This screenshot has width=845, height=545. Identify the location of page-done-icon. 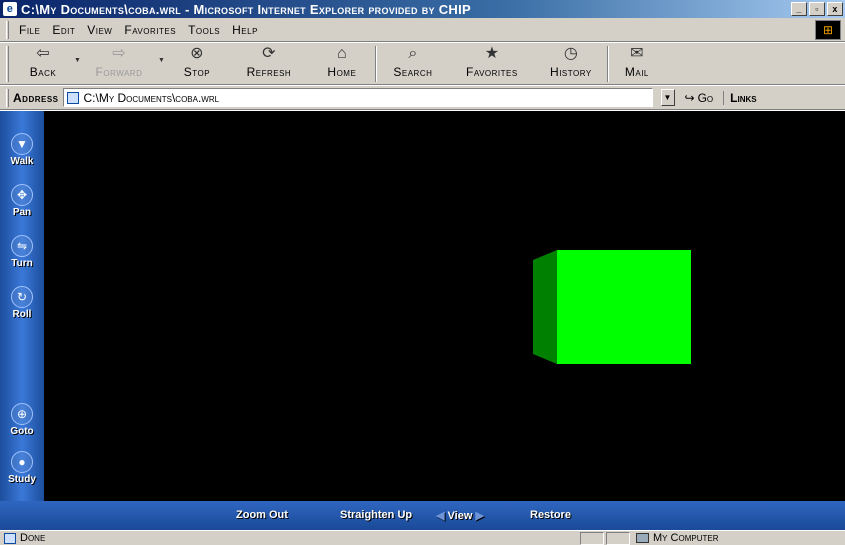
(10, 538).